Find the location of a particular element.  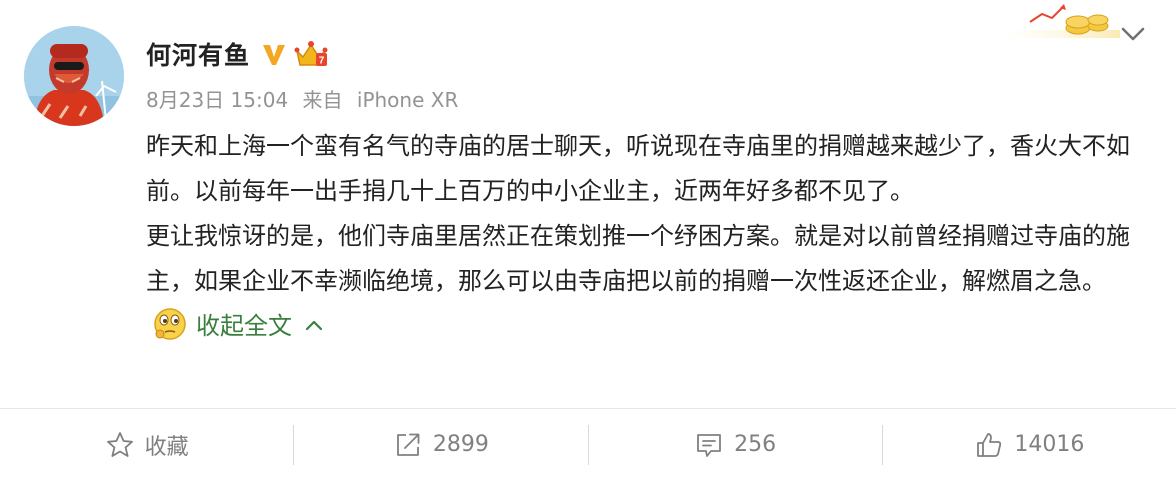

thinking-emoji-icon is located at coordinates (170, 324).